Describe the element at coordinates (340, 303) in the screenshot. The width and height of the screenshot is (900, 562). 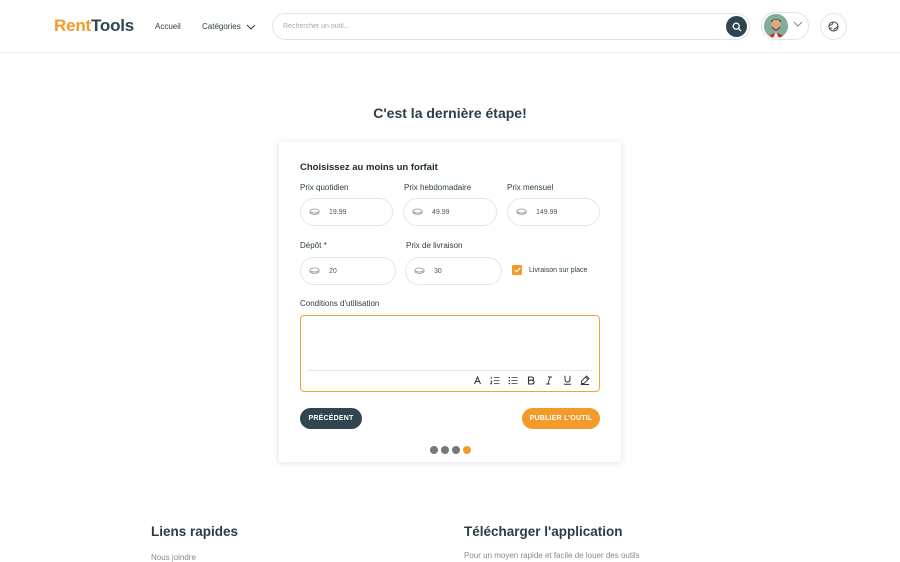
I see `conditions-label: Conditions d'utilisation` at that location.